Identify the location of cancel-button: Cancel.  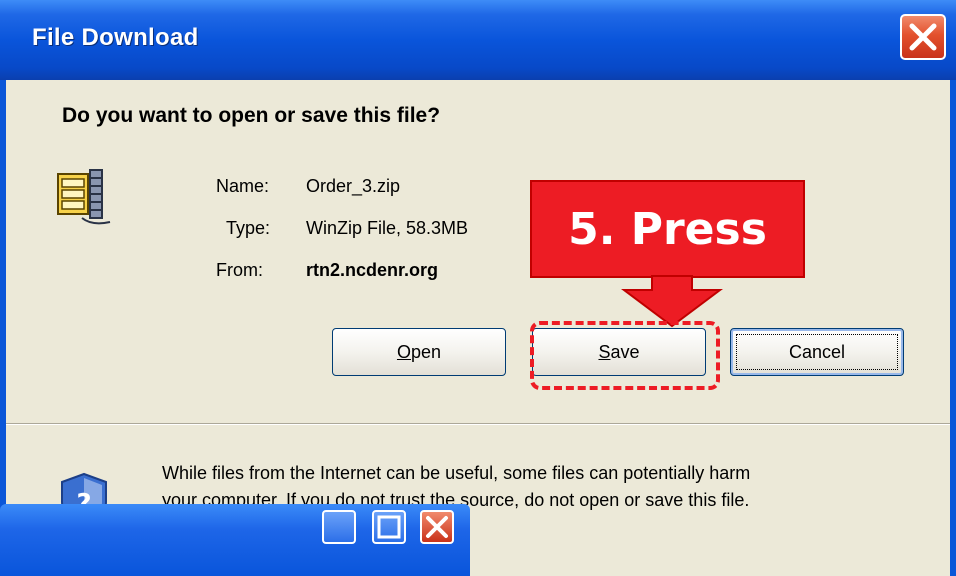
(817, 352).